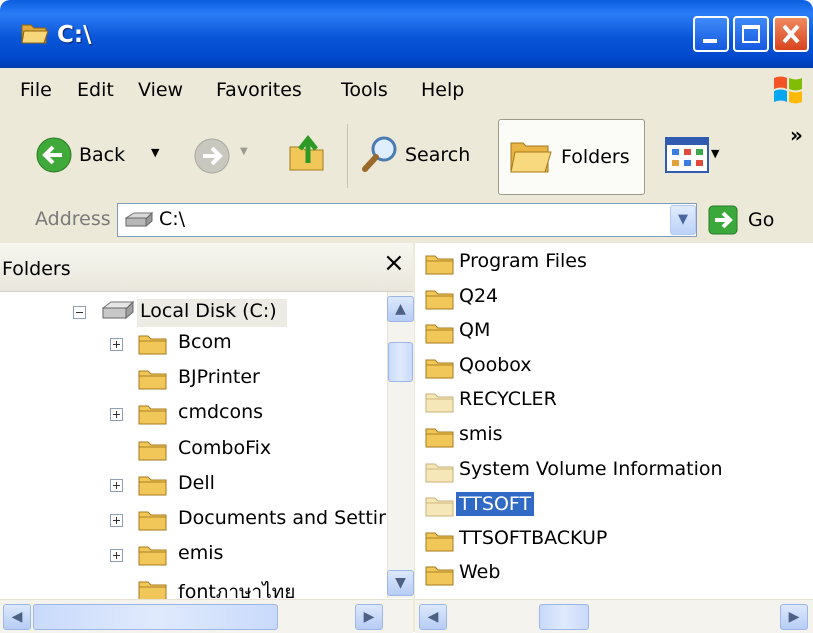 This screenshot has width=813, height=633. I want to click on scroll-down-button: ▼, so click(400, 583).